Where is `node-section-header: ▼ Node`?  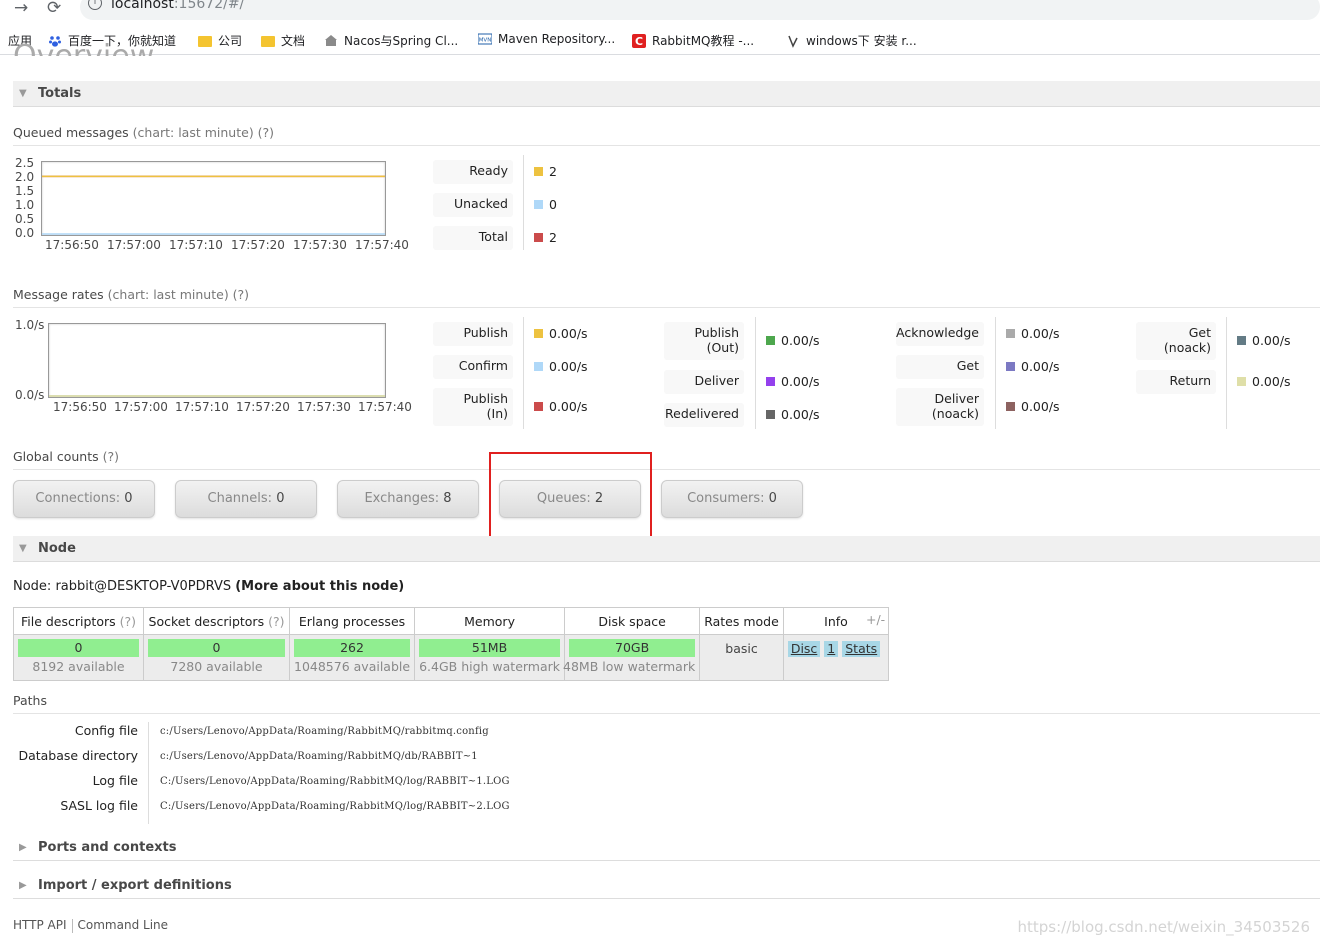
node-section-header: ▼ Node is located at coordinates (666, 549).